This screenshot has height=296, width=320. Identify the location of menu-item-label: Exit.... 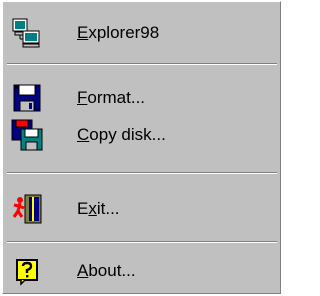
(98, 208).